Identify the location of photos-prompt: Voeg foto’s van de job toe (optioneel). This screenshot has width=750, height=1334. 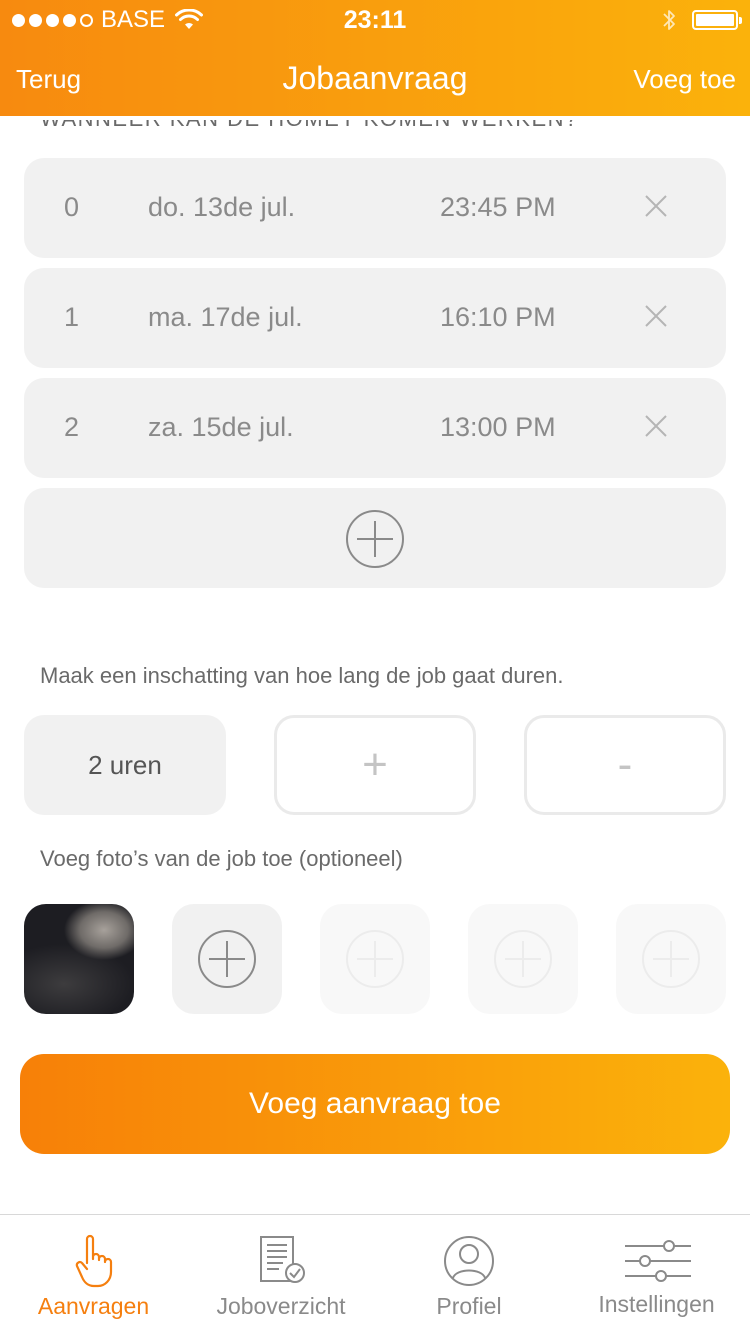
(221, 858).